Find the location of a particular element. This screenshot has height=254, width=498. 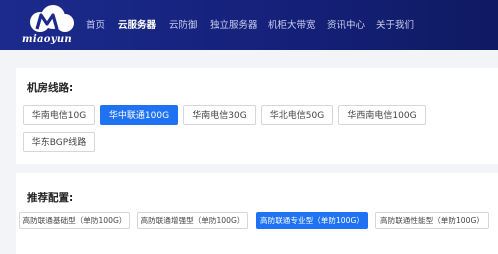

config-option-basic: 高防联通基础型（单防100G） is located at coordinates (74, 220).